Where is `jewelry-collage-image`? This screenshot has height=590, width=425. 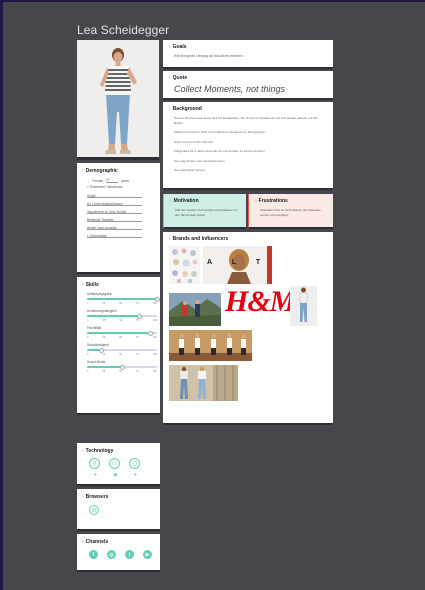 jewelry-collage-image is located at coordinates (184, 265).